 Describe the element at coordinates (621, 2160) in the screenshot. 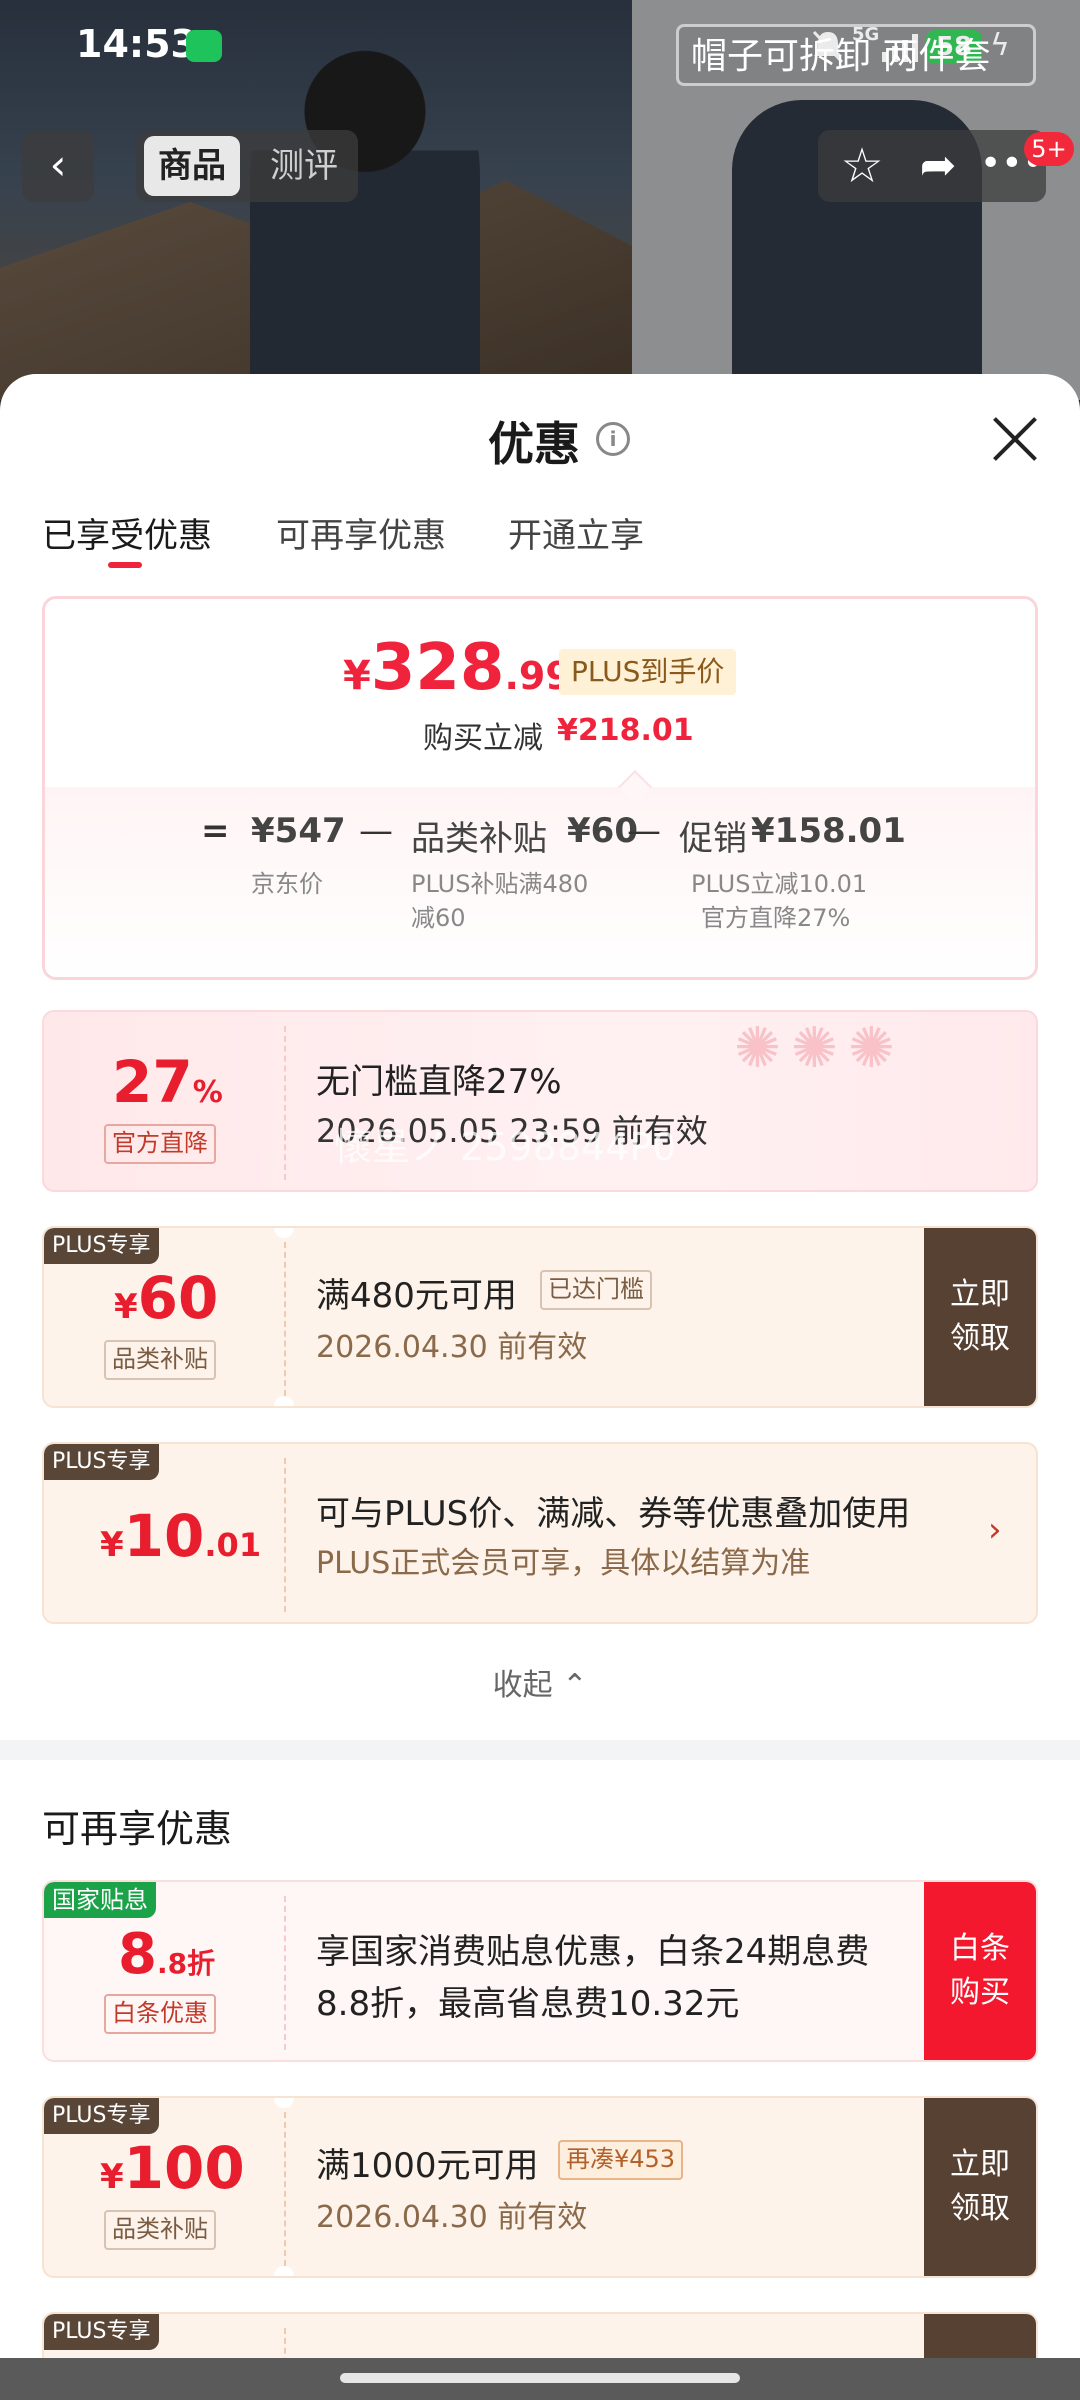

I see `add-more-badge: 再凑¥453` at that location.